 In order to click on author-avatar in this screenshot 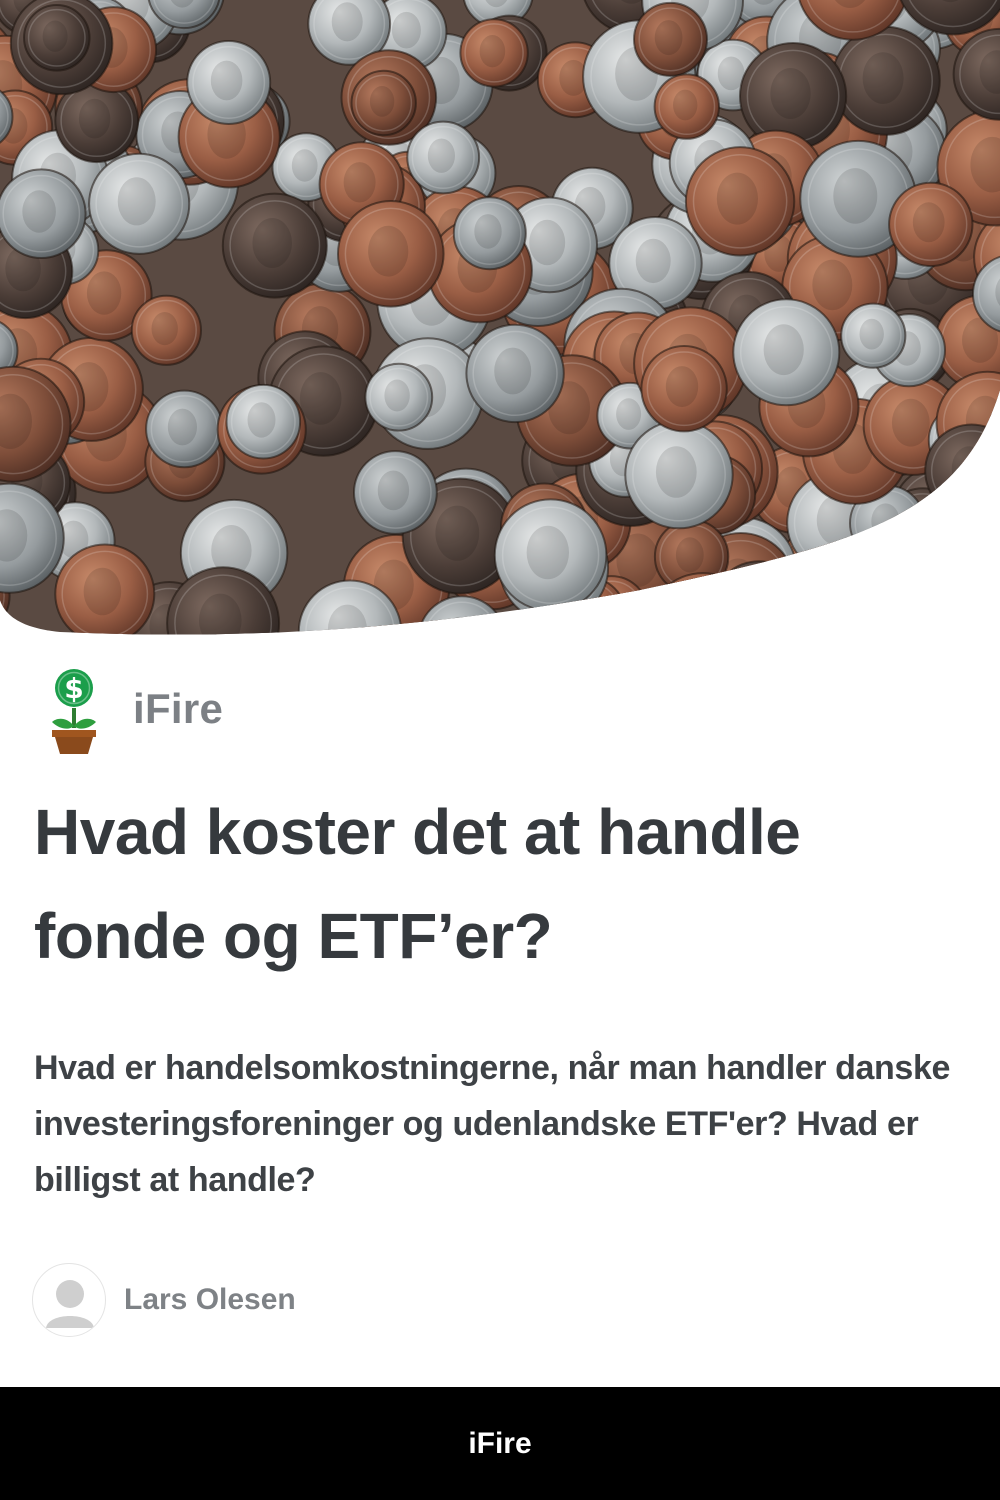, I will do `click(69, 1300)`.